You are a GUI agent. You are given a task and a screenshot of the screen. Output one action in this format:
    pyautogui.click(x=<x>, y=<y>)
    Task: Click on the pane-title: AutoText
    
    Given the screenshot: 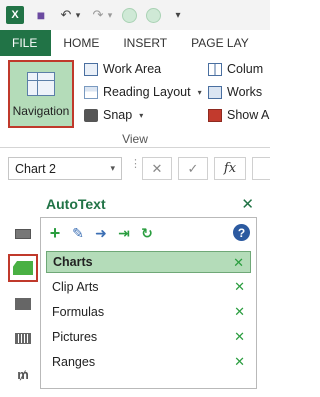 What is the action you would take?
    pyautogui.click(x=76, y=204)
    